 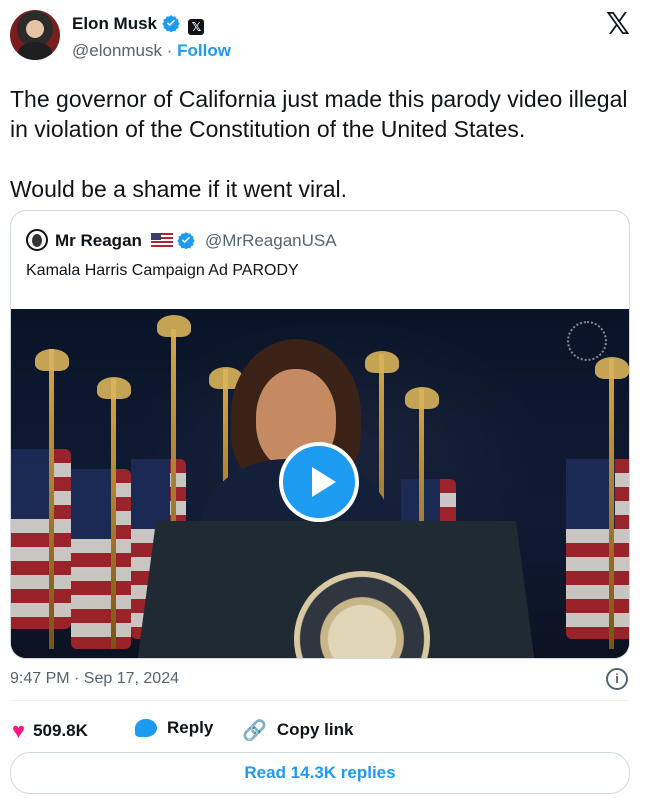 What do you see at coordinates (171, 24) in the screenshot?
I see `verified-badge-icon` at bounding box center [171, 24].